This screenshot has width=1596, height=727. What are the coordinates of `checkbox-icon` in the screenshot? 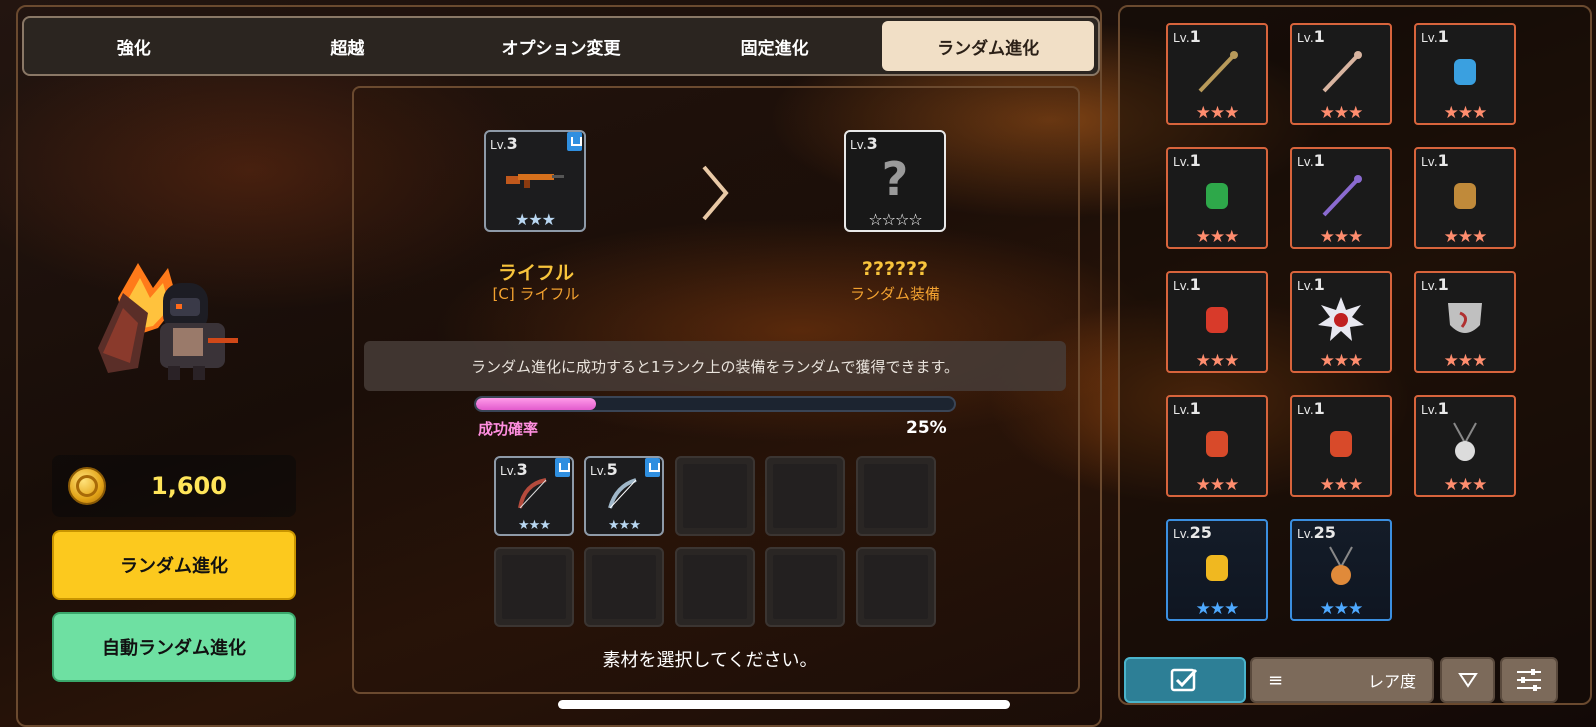 It's located at (1184, 680).